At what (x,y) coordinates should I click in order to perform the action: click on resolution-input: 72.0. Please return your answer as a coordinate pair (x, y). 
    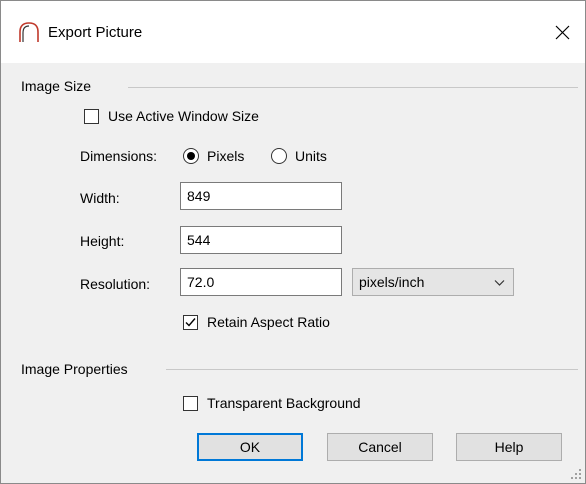
    Looking at the image, I should click on (261, 282).